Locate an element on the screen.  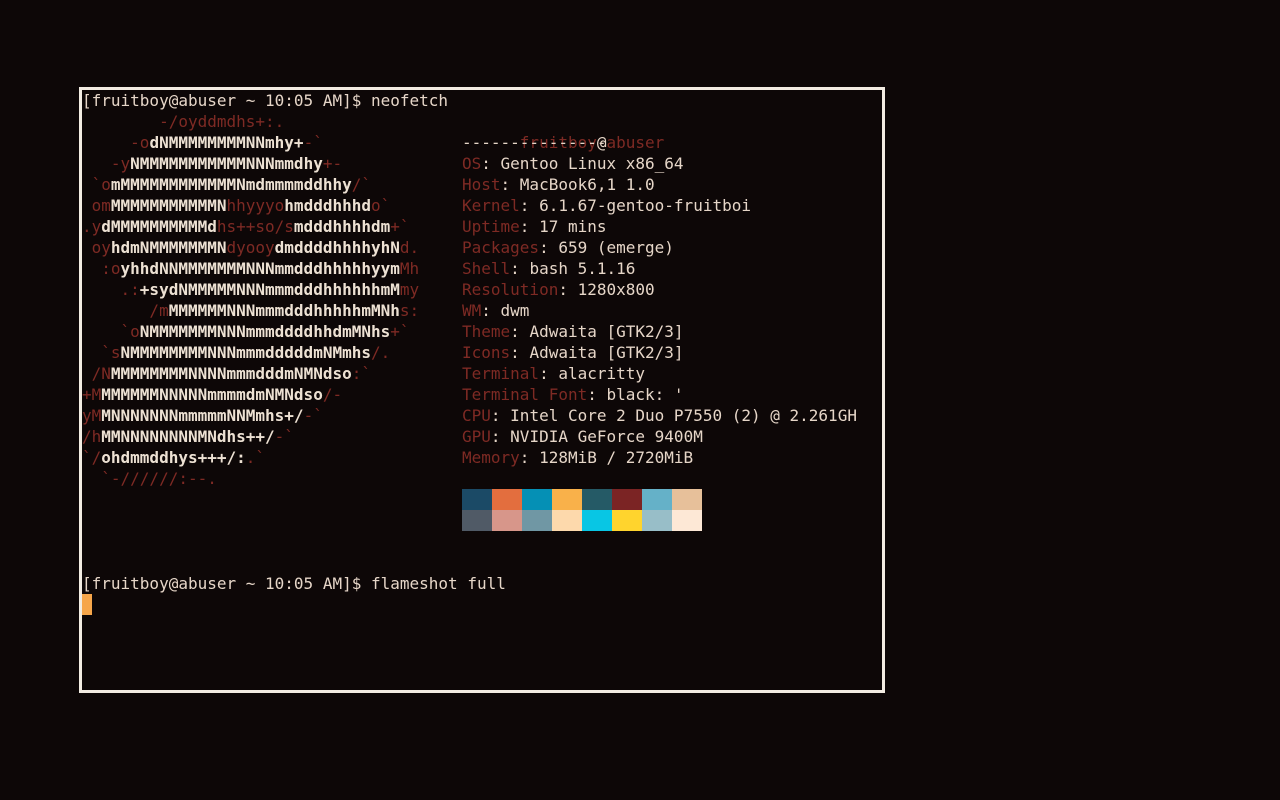
info-key: Theme is located at coordinates (486, 331).